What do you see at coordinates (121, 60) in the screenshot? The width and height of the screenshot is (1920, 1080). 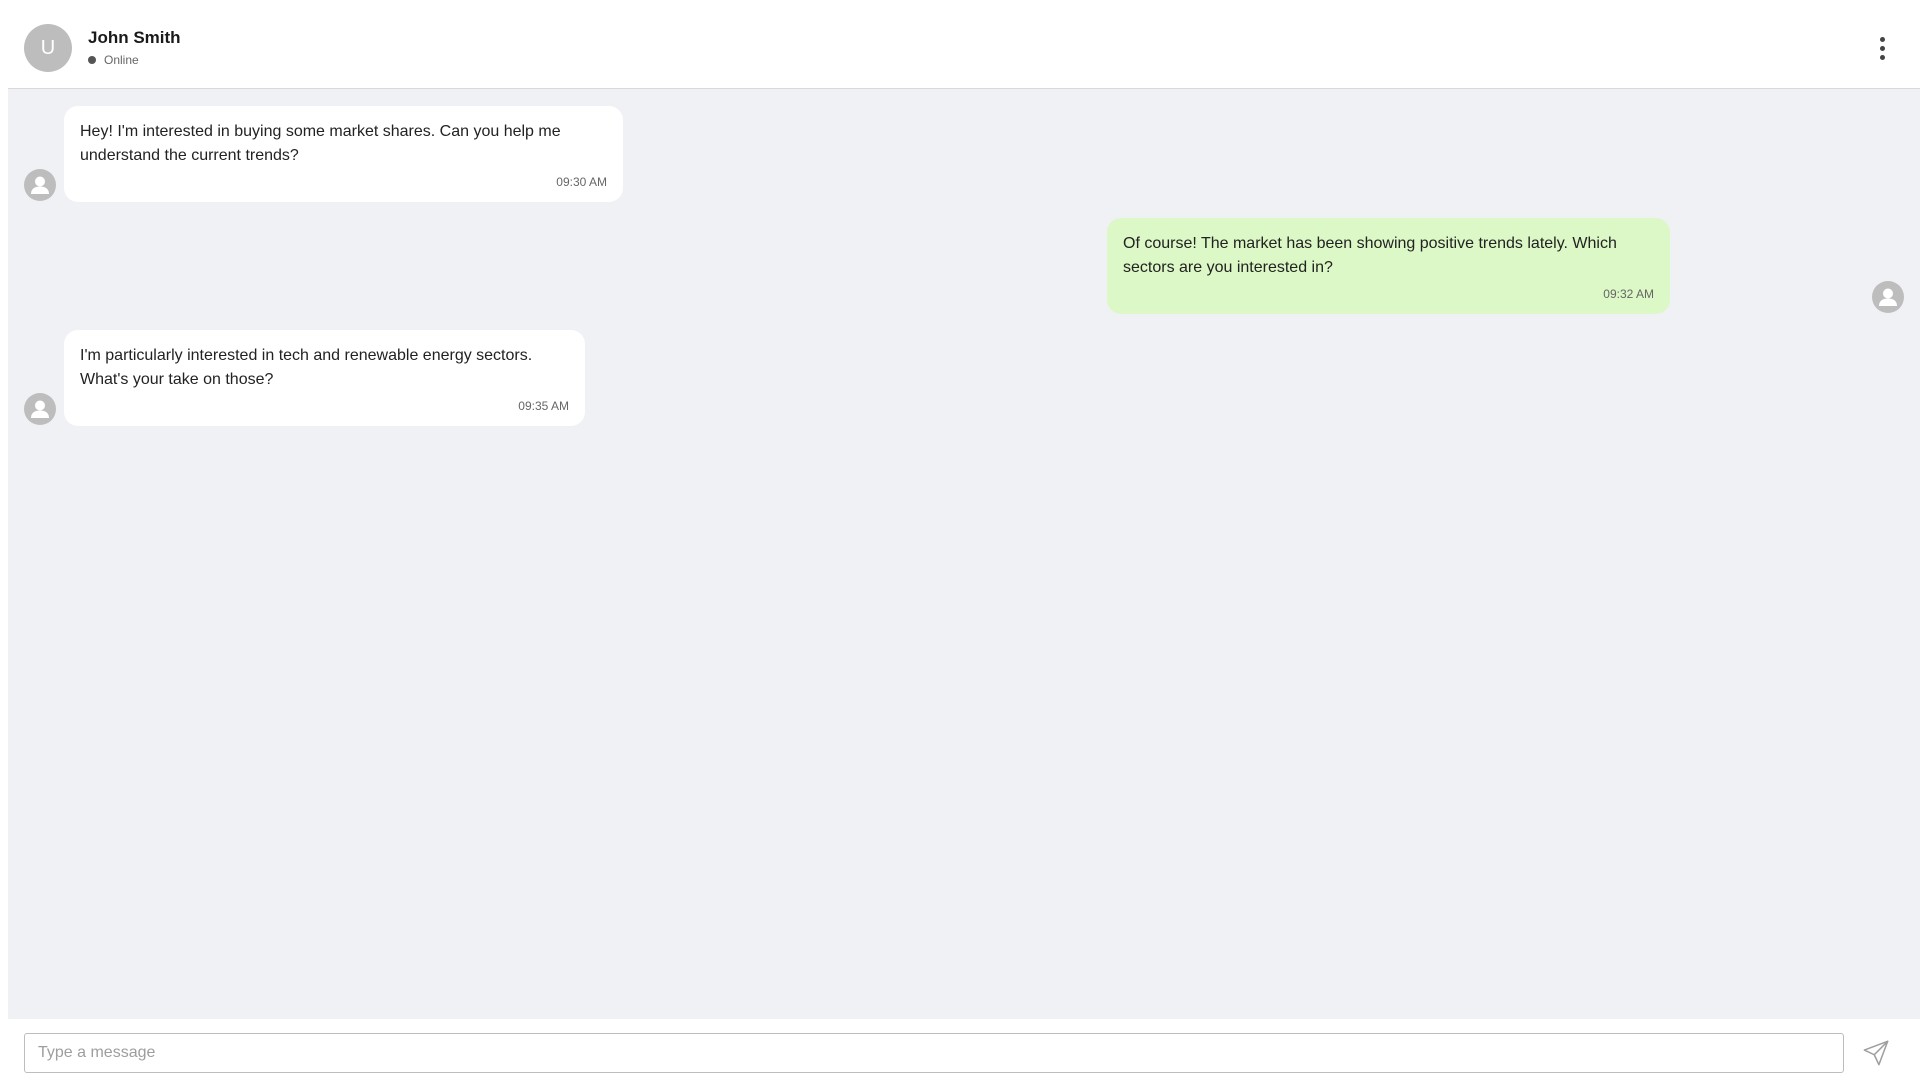 I see `contact-status-label: Online` at bounding box center [121, 60].